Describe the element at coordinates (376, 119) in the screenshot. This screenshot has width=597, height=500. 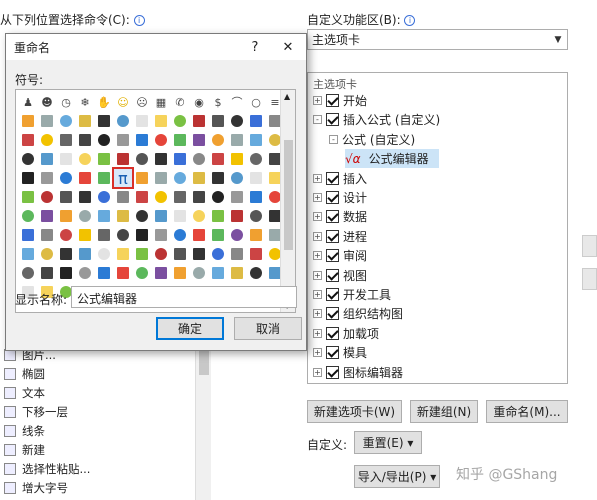
I see `tree-item: - 插入公式 (自定义)` at that location.